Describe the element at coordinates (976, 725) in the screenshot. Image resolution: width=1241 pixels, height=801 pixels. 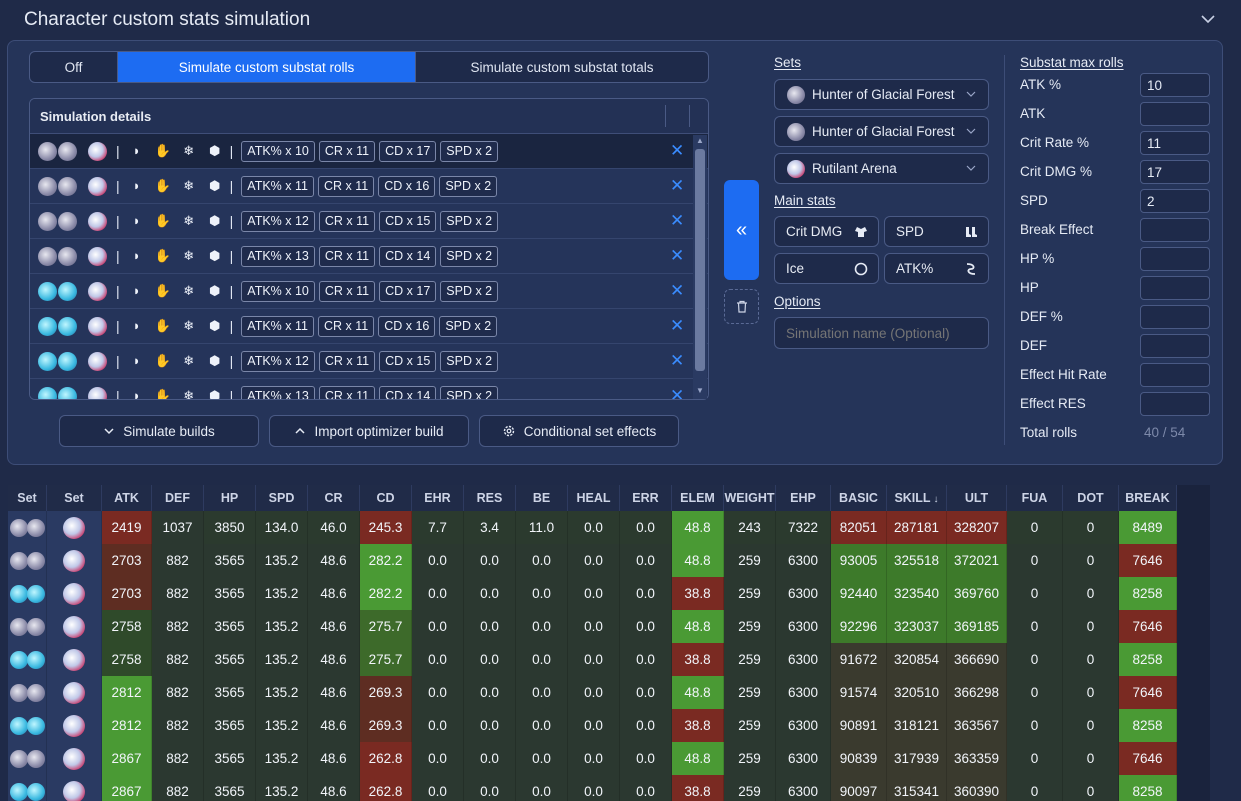
I see `result-cell: 363567` at that location.